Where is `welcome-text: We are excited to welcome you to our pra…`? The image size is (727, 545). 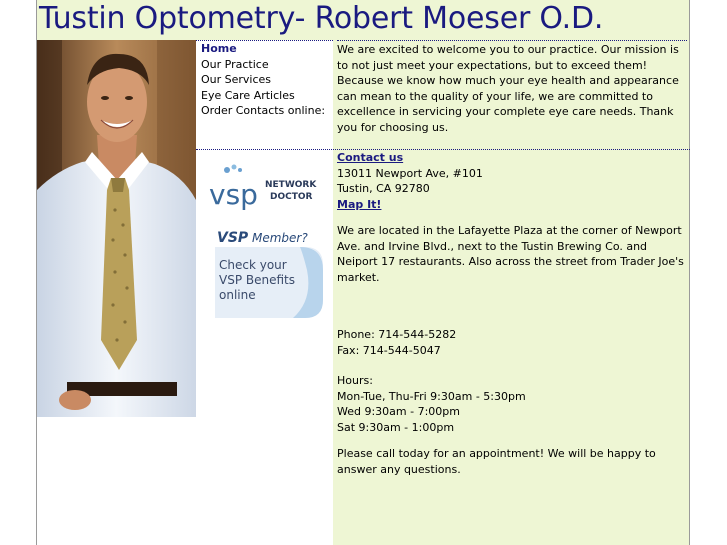
welcome-text: We are excited to welcome you to our pra… is located at coordinates (512, 94).